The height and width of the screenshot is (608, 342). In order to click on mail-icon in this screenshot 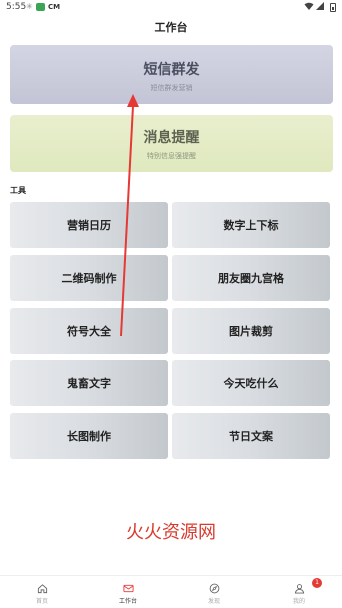, I will do `click(128, 588)`.